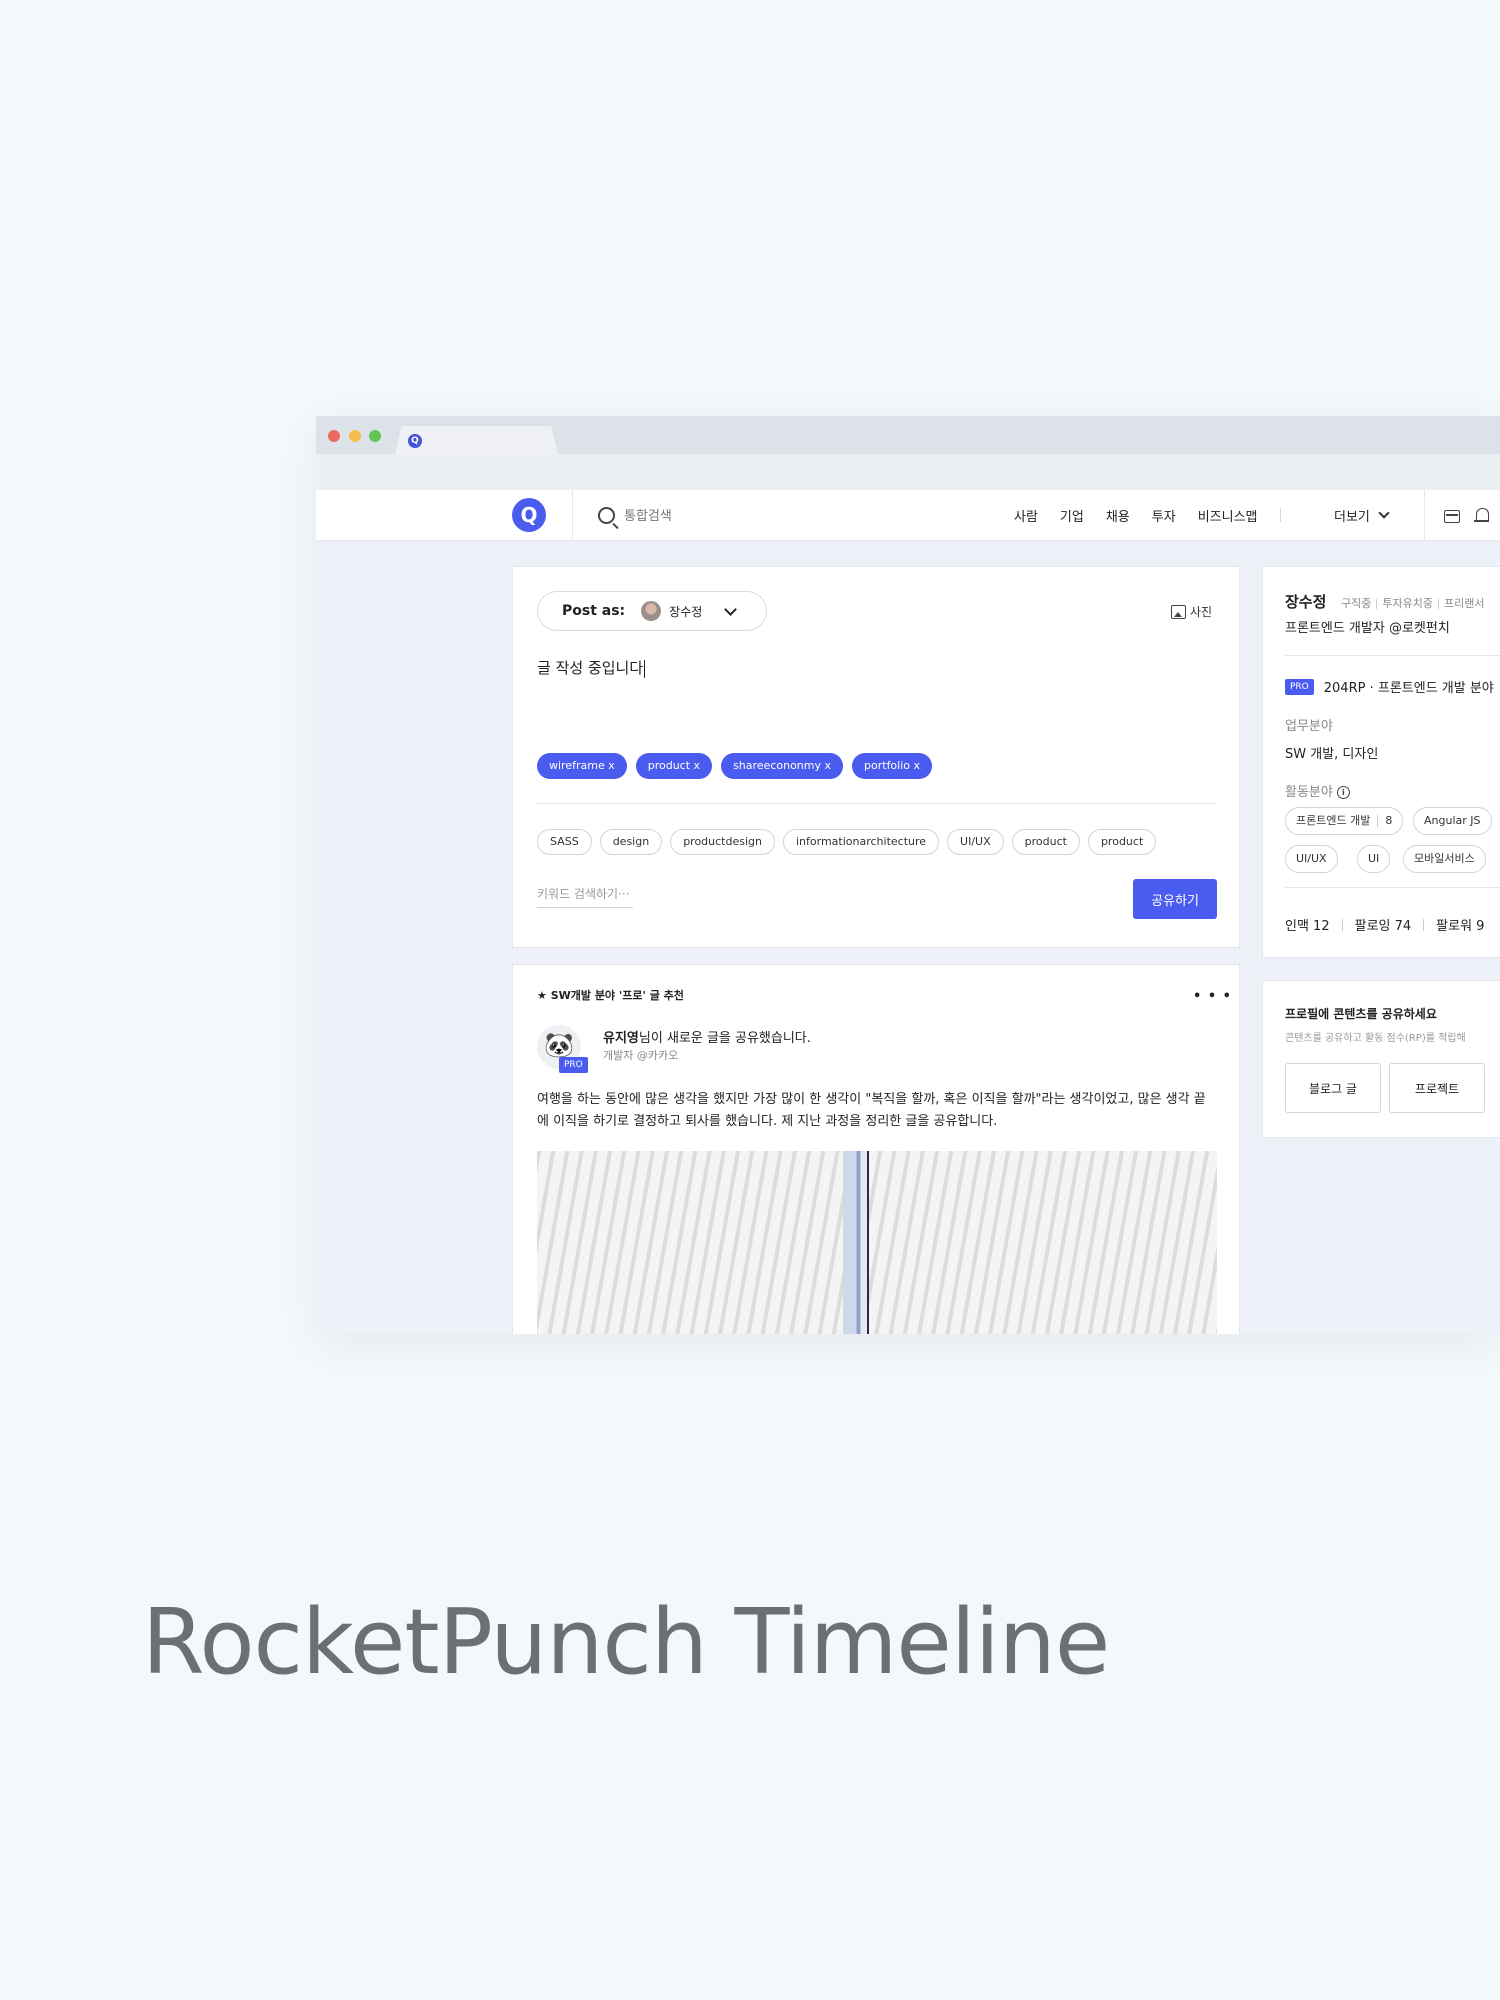  I want to click on add-photo-button: 사진, so click(1191, 611).